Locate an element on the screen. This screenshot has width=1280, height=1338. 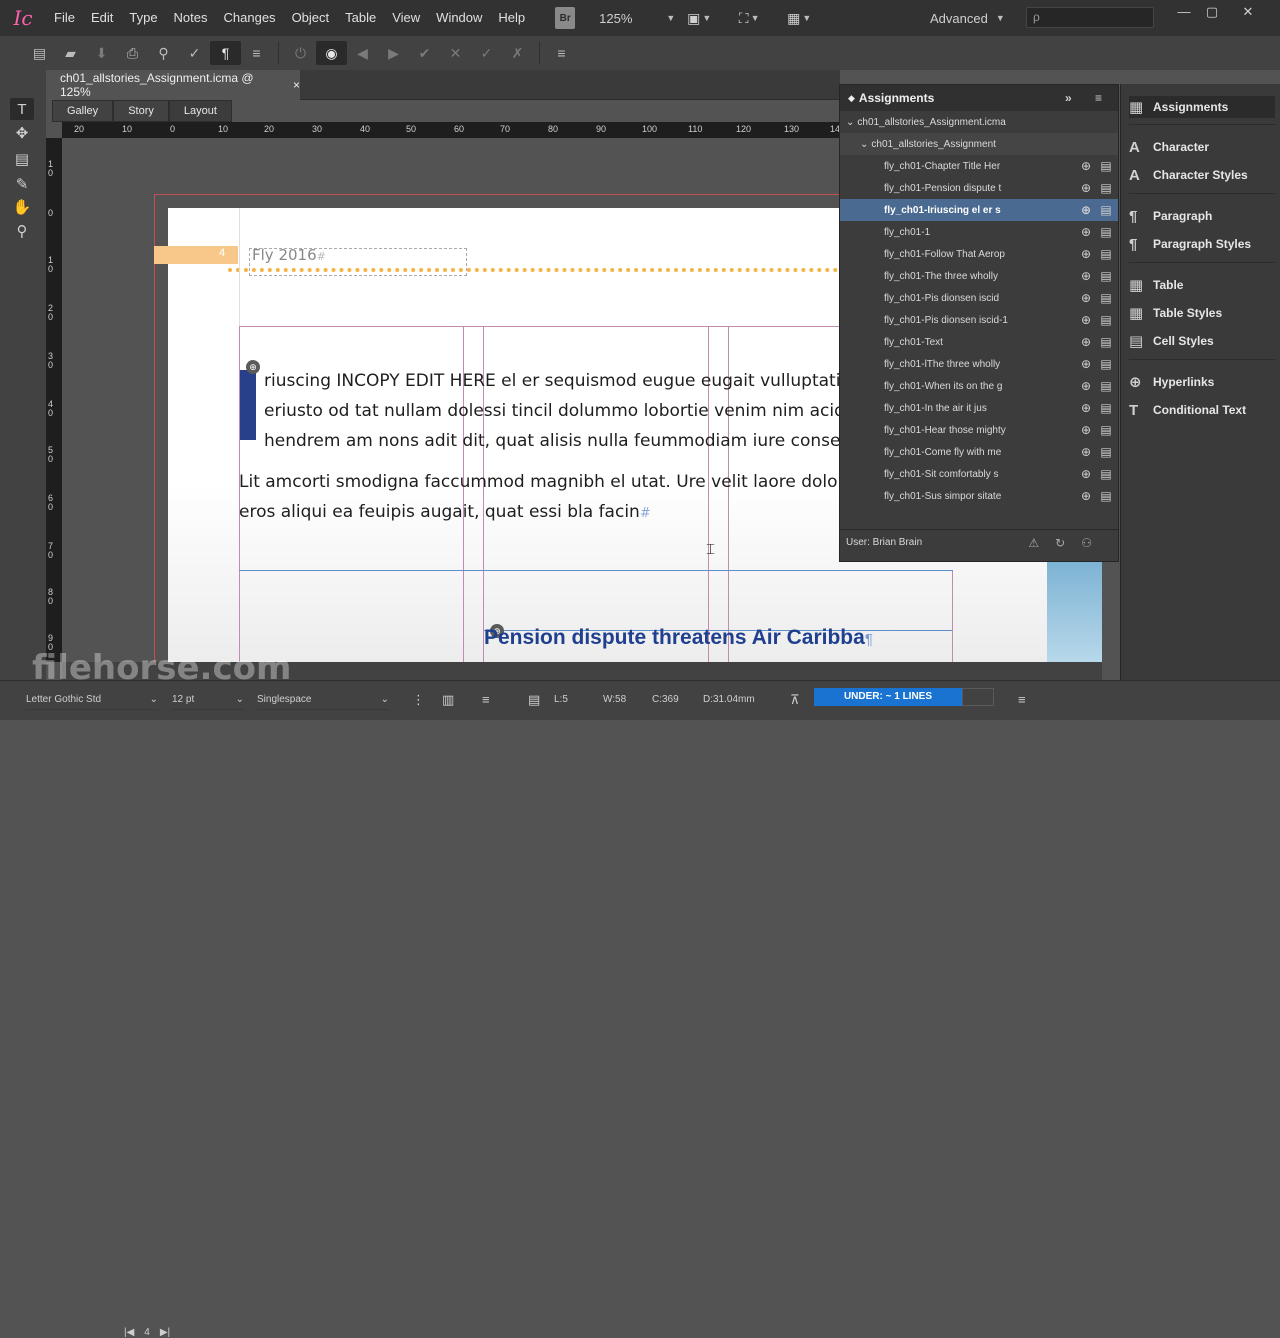
accept-all-icon: ✓ is located at coordinates (486, 53).